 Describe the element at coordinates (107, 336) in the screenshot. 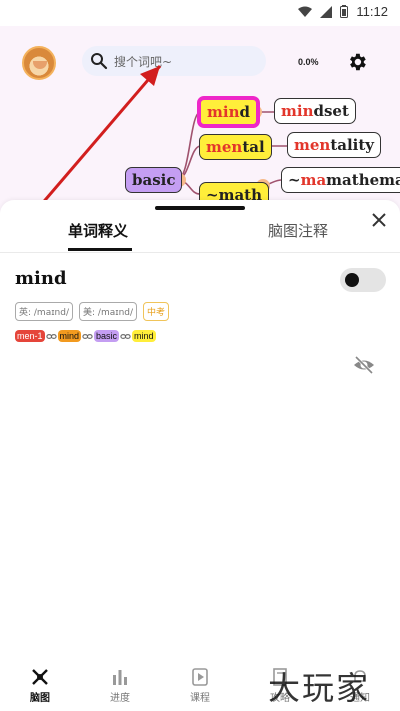

I see `root-chip: basic` at that location.